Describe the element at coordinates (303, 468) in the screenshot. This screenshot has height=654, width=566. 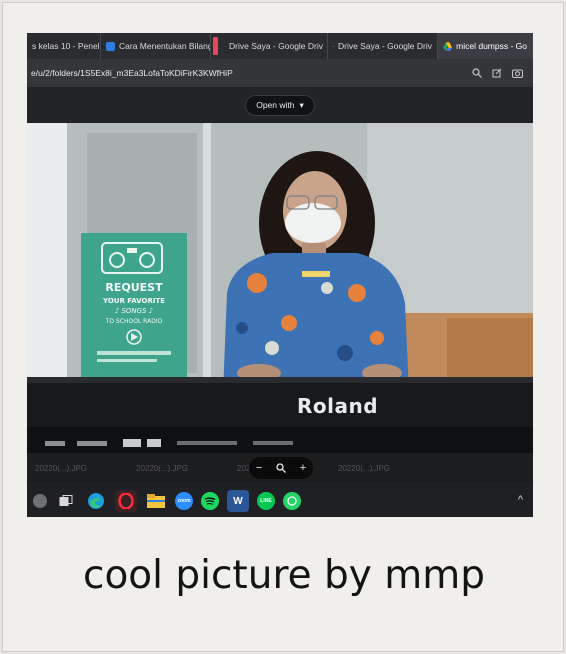
I see `zoom-in-button: +` at that location.